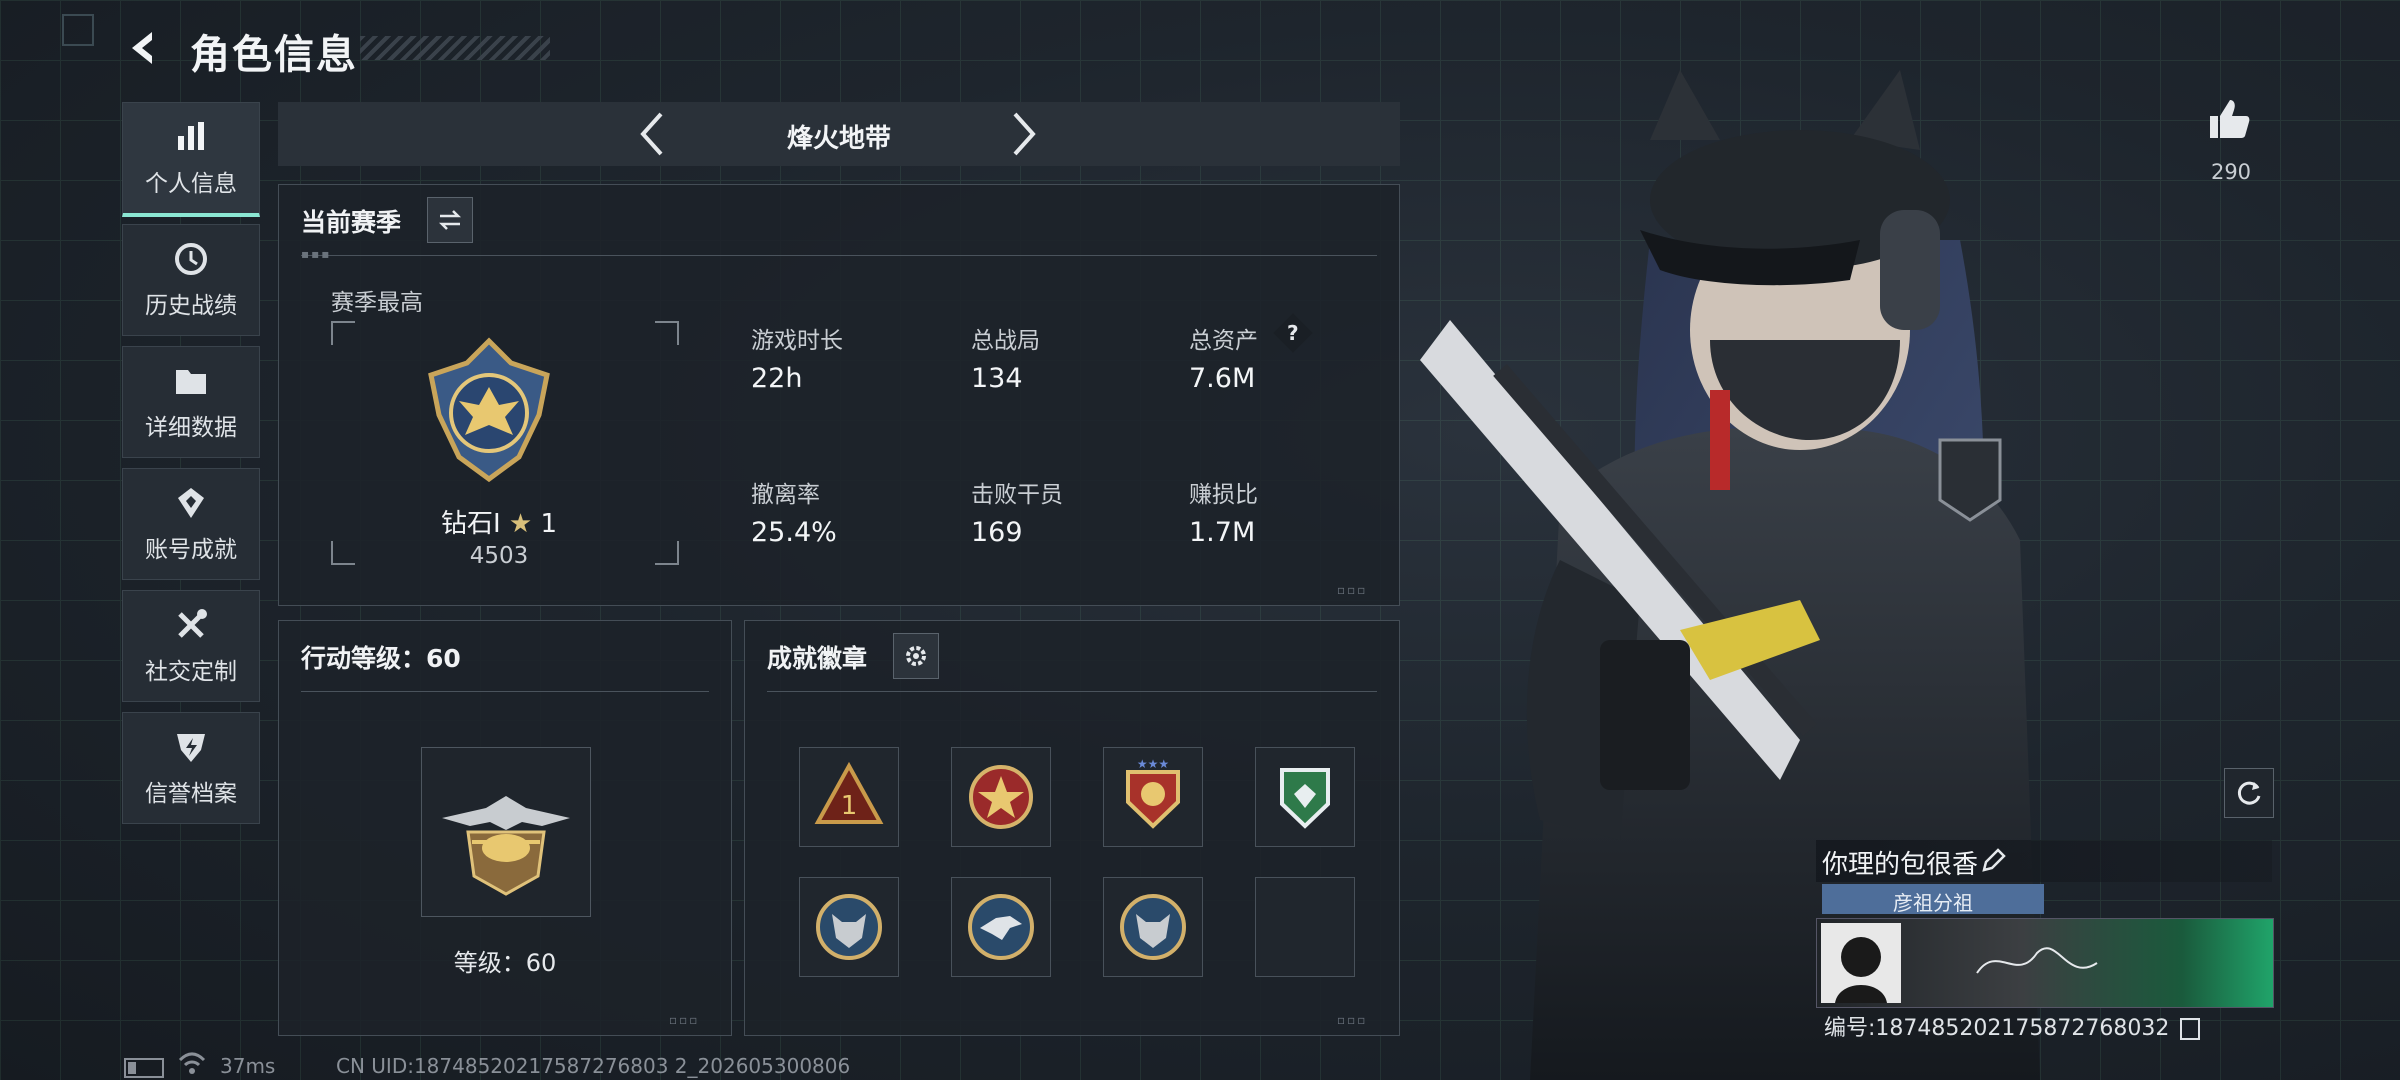 This screenshot has width=2400, height=1080. I want to click on sidebar-item-personal-info: 个人信息, so click(191, 159).